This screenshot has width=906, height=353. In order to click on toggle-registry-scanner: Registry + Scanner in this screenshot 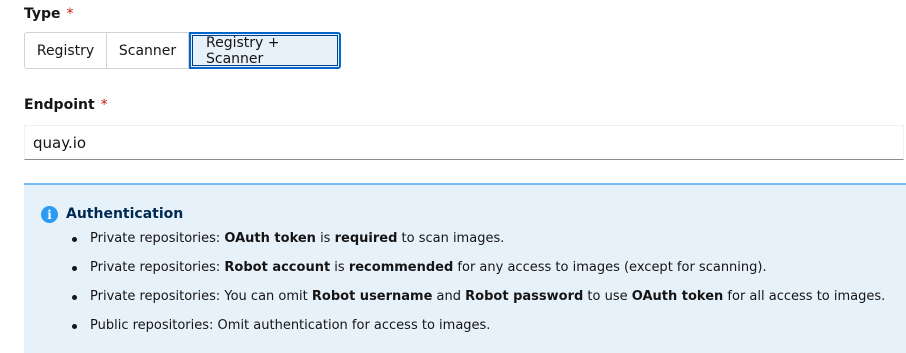, I will do `click(265, 50)`.